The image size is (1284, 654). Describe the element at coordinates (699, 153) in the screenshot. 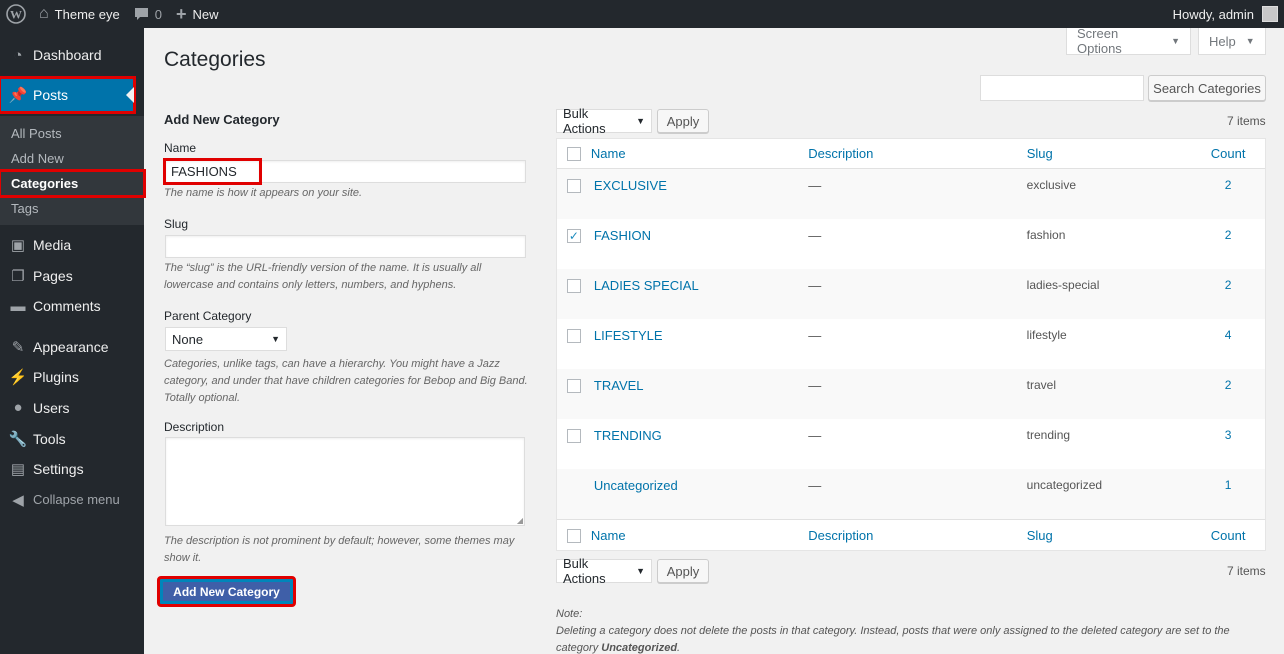

I see `column-name-header: Name` at that location.